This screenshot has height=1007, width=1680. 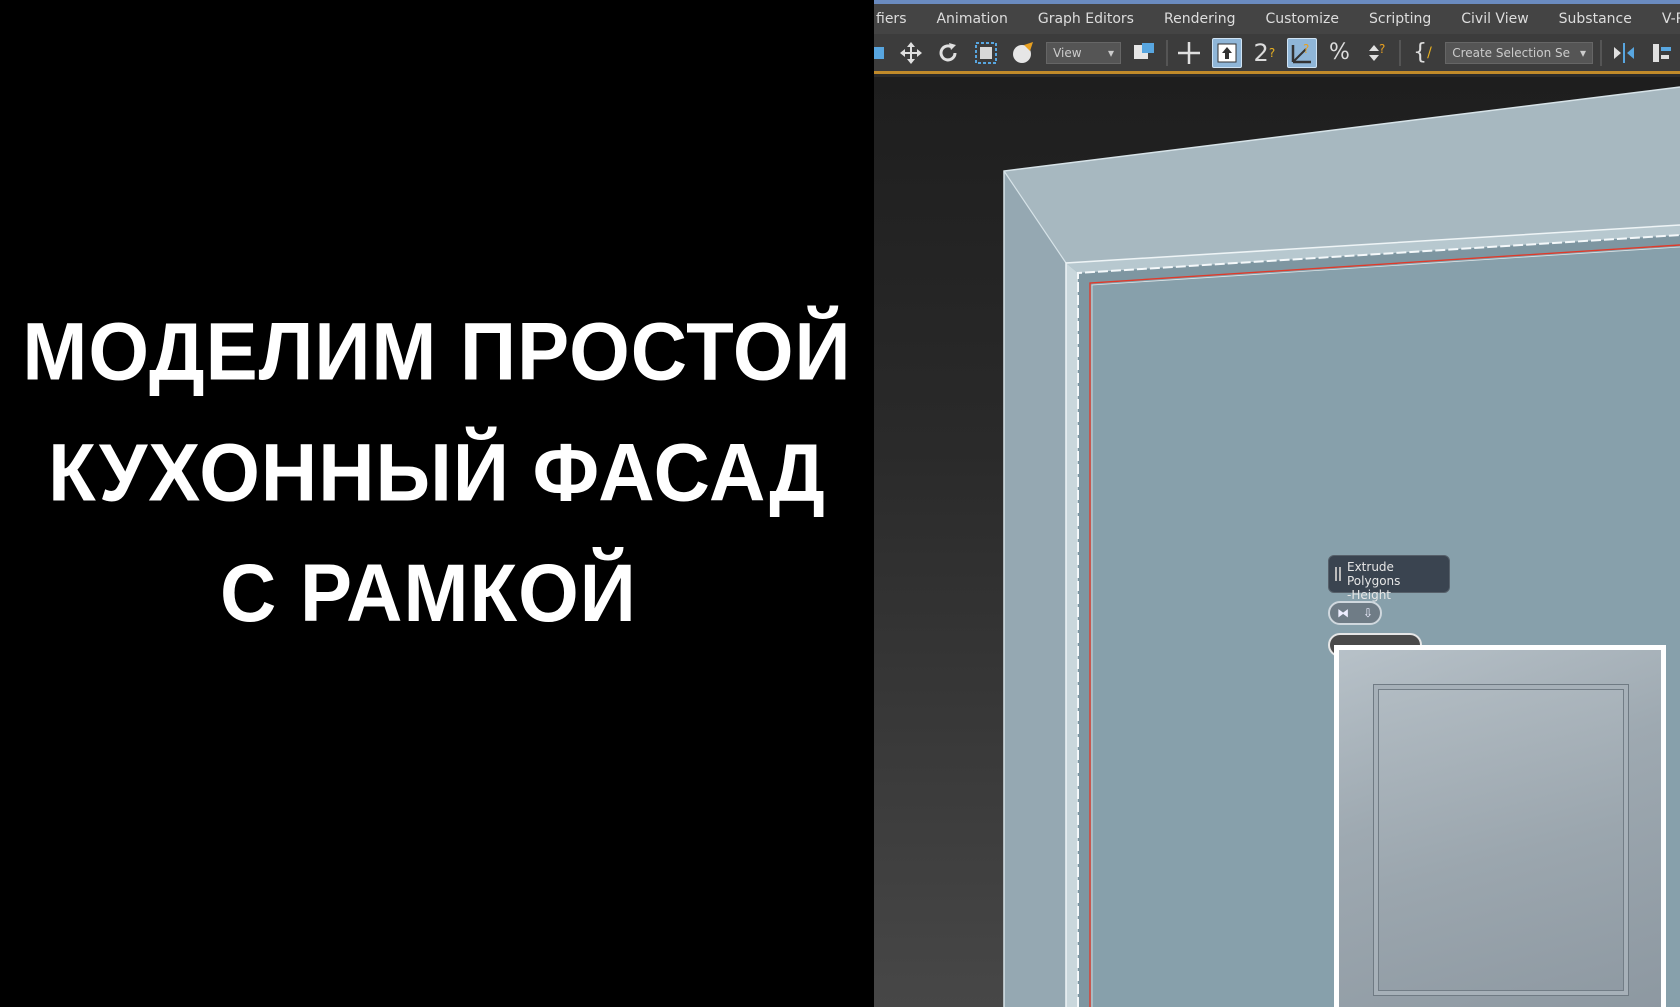 I want to click on pivot-center-icon, so click(x=1144, y=53).